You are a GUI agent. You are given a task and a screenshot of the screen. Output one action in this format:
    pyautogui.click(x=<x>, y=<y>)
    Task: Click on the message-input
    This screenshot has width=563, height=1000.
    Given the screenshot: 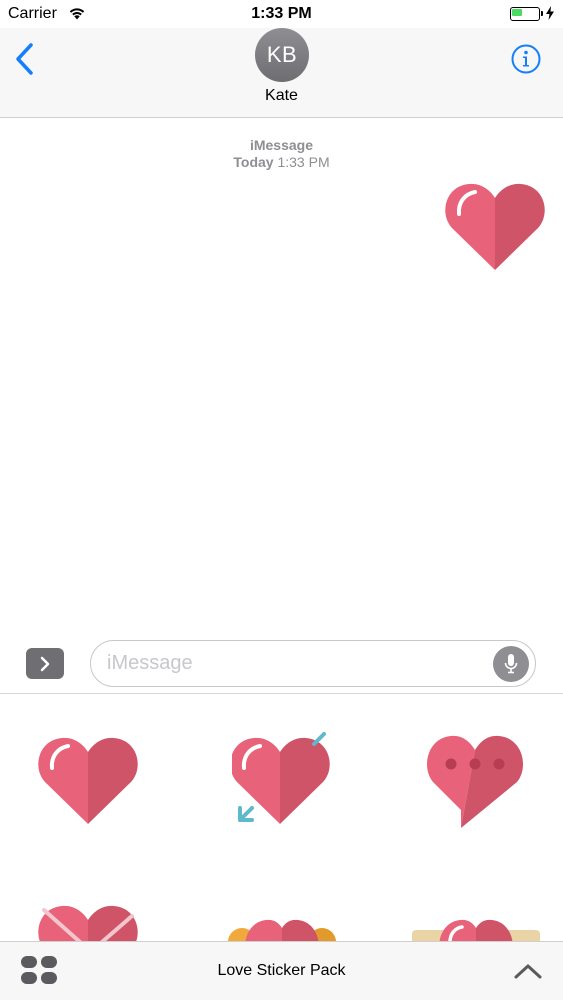 What is the action you would take?
    pyautogui.click(x=313, y=663)
    